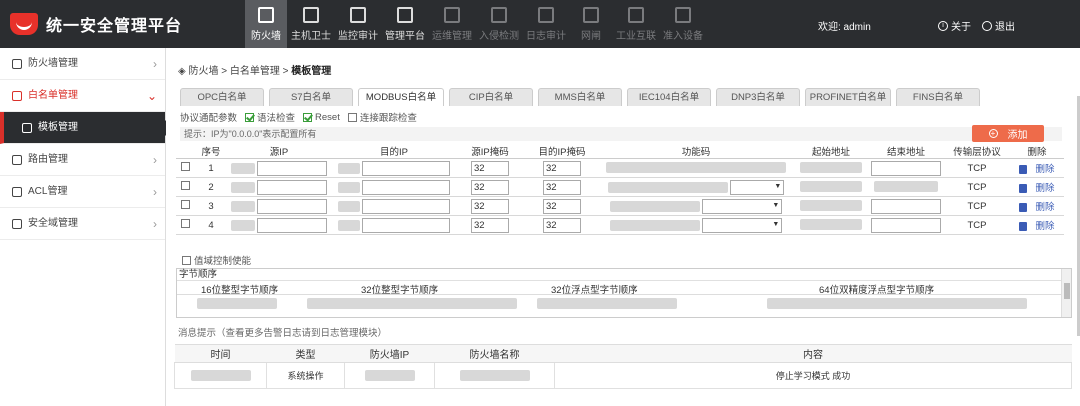 The image size is (1080, 406). What do you see at coordinates (636, 24) in the screenshot?
I see `nav-industrial: 工业互联` at bounding box center [636, 24].